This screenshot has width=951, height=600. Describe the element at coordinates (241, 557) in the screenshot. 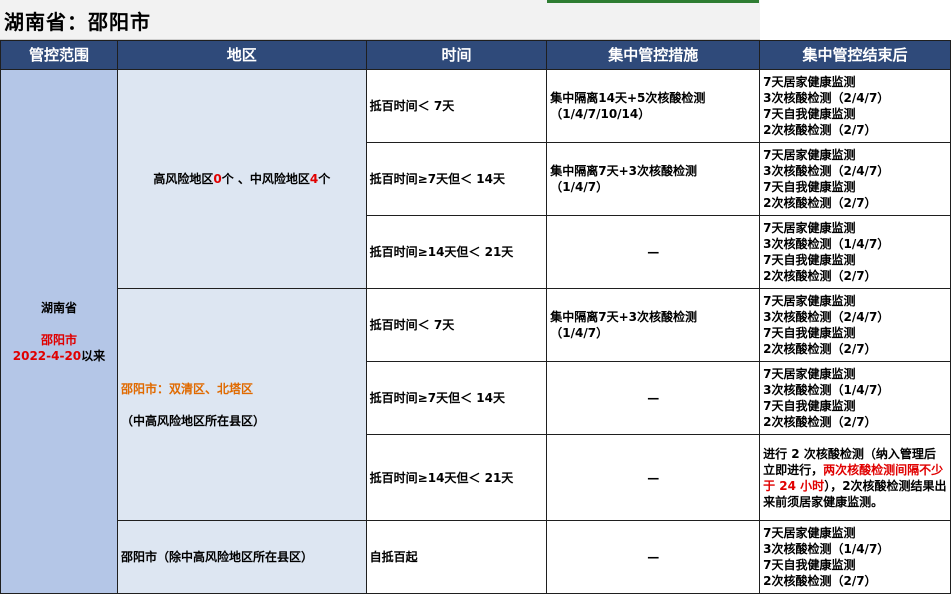

I see `area-other: 邵阳市（除中高风险地区所在县区）` at that location.